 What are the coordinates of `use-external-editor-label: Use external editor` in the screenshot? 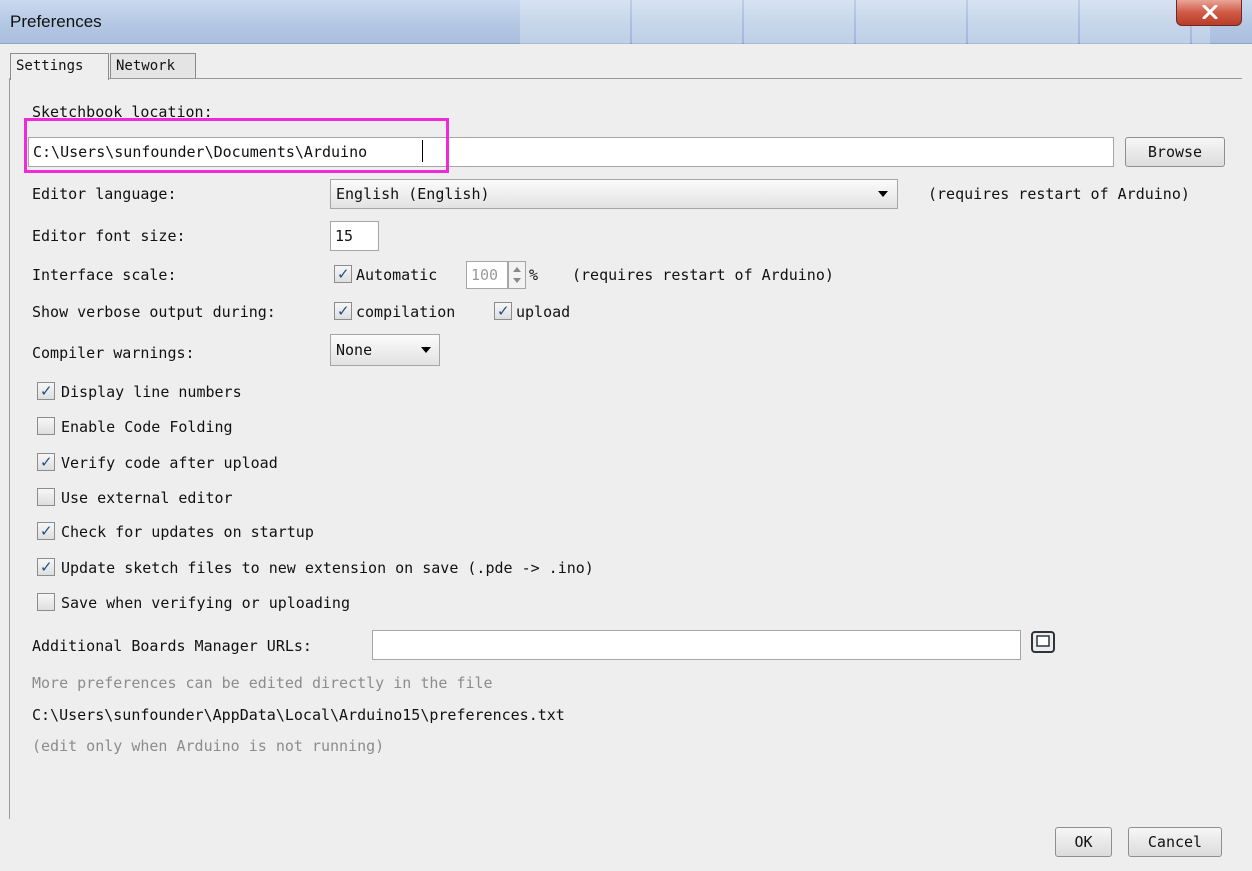 It's located at (147, 498).